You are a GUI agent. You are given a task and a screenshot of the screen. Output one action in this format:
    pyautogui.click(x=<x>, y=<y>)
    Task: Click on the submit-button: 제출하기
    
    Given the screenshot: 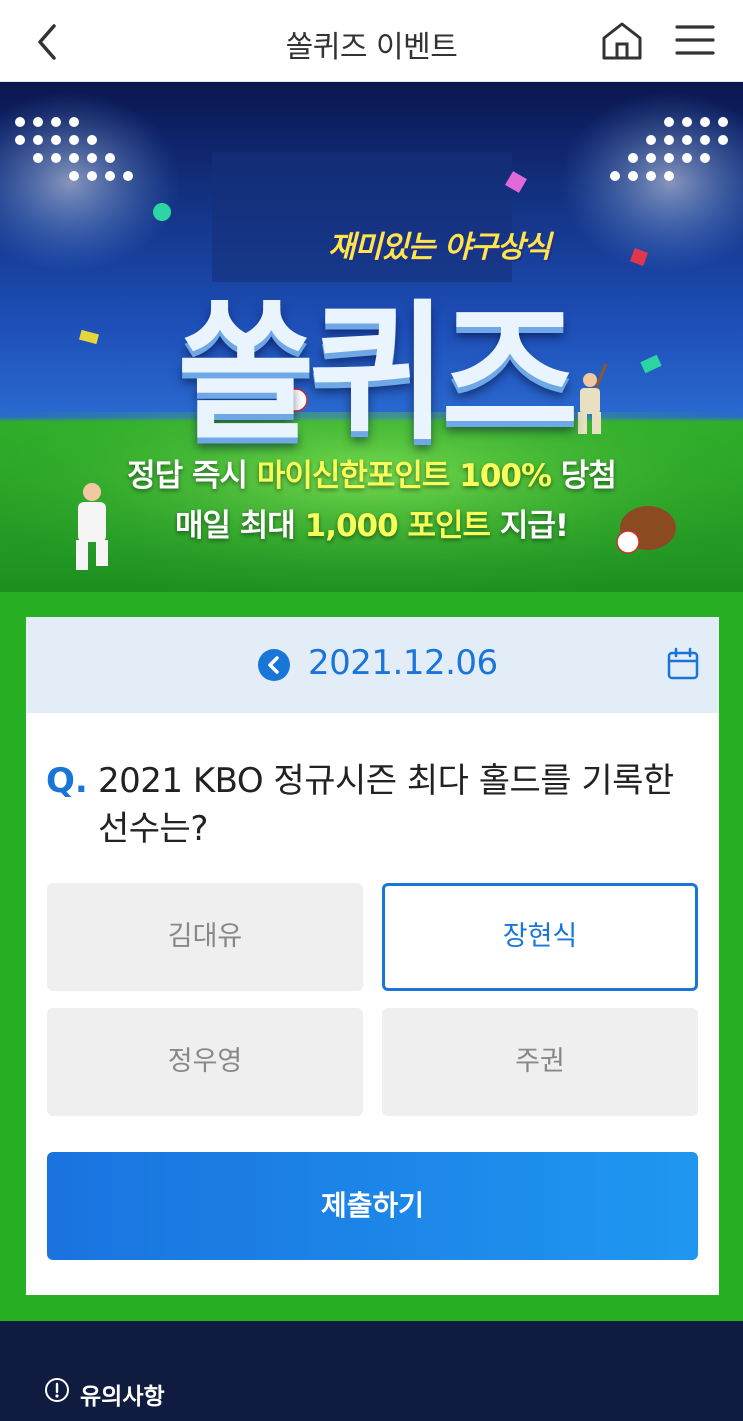 What is the action you would take?
    pyautogui.click(x=372, y=1206)
    